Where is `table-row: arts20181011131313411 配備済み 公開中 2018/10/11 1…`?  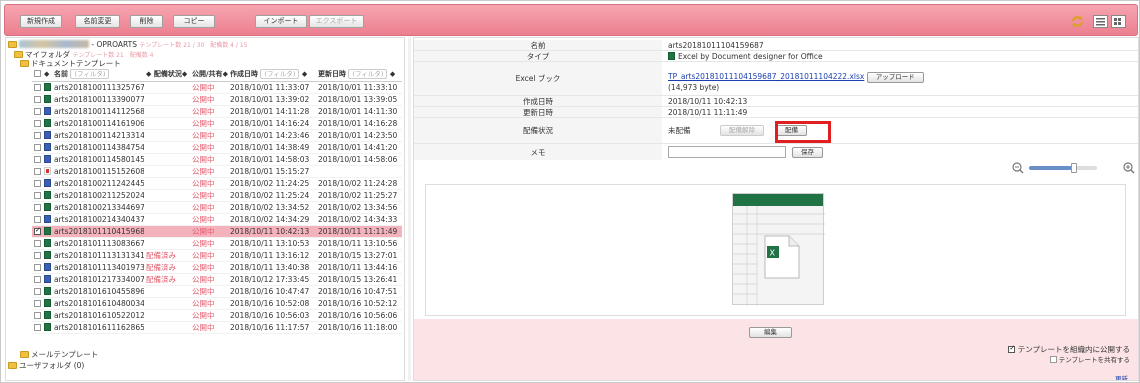
table-row: arts20181011131313411 配備済み 公開中 2018/10/11 1… is located at coordinates (217, 255).